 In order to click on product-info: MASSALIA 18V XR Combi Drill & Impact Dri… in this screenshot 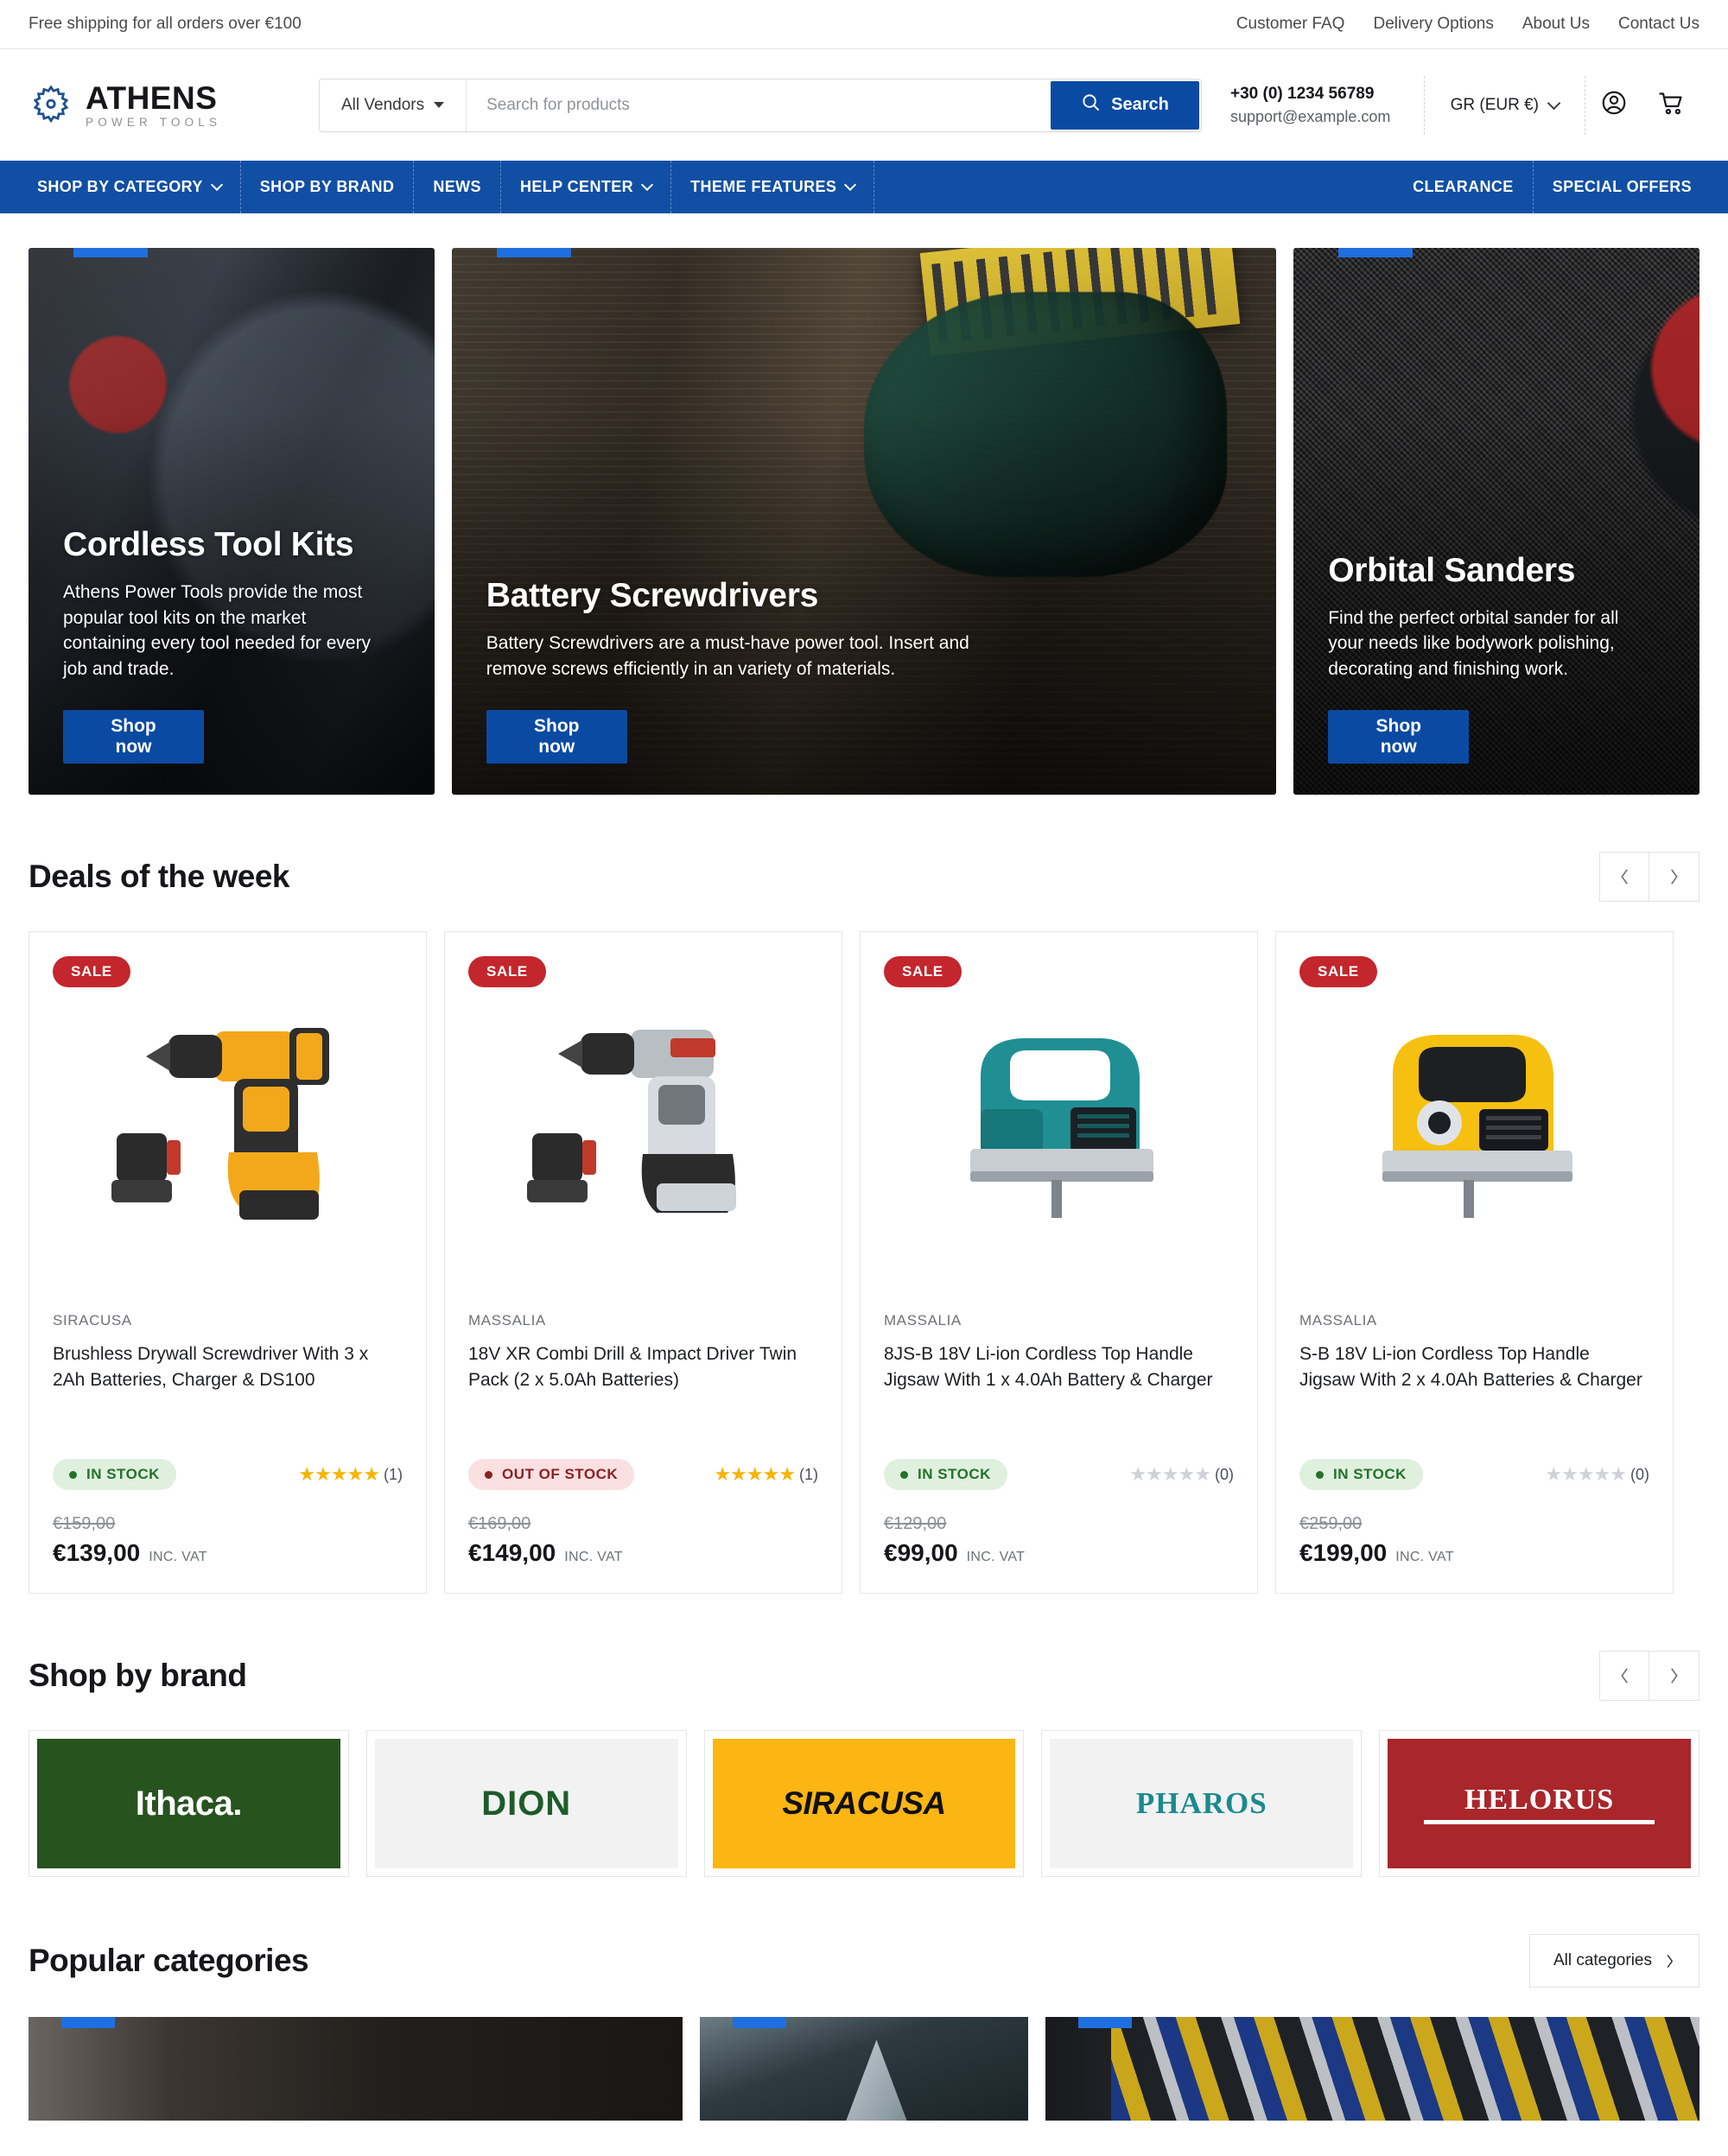, I will do `click(644, 1452)`.